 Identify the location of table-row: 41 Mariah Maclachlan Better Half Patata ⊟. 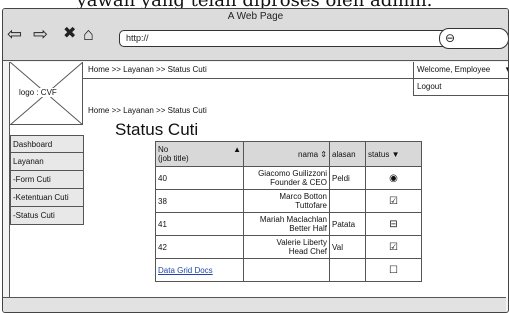
(288, 224).